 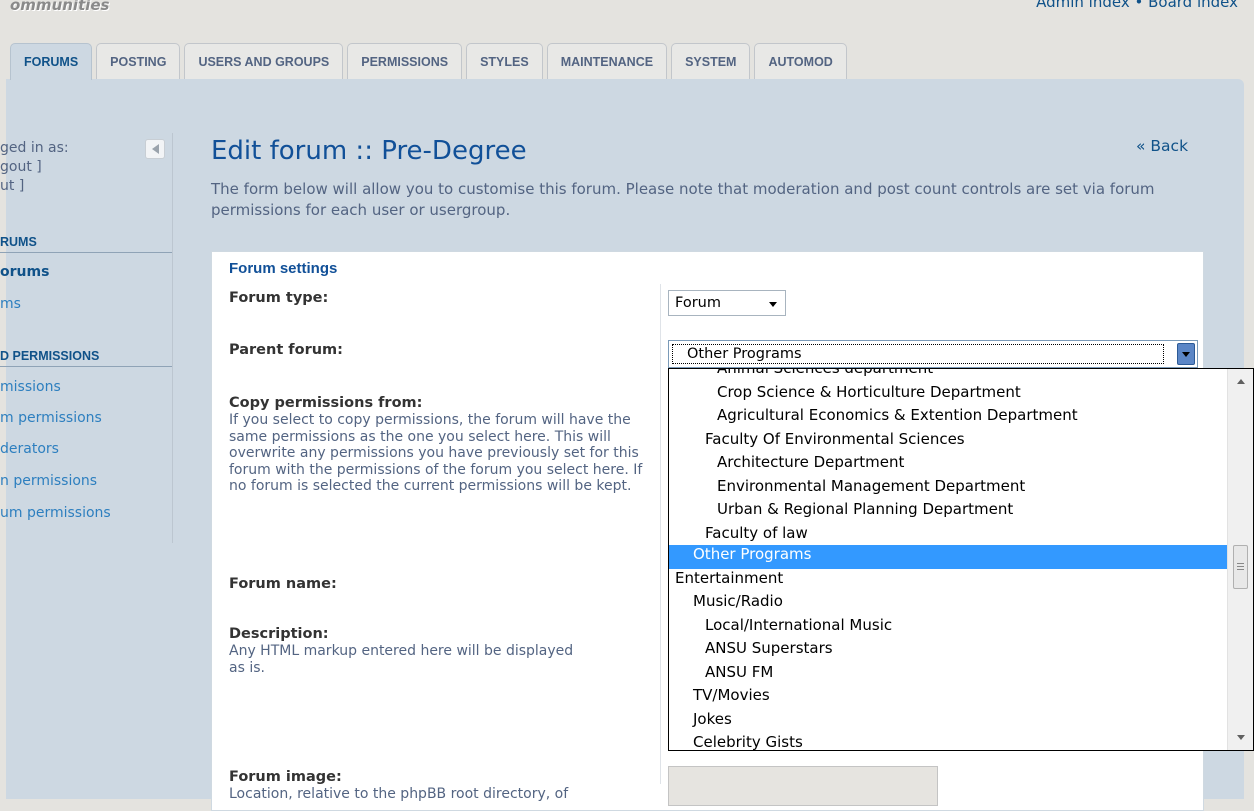 I want to click on forum-name-label: Forum name:, so click(x=283, y=584).